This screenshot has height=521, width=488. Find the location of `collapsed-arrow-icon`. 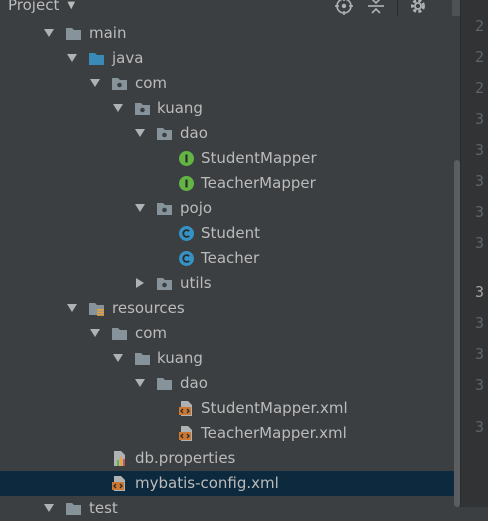

collapsed-arrow-icon is located at coordinates (140, 283).